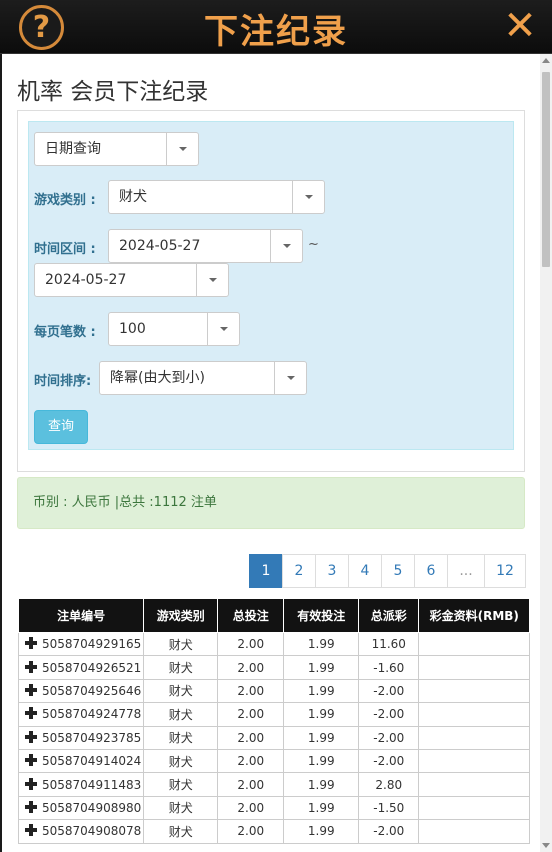  What do you see at coordinates (251, 615) in the screenshot?
I see `col-header-total-bet: 总投注` at bounding box center [251, 615].